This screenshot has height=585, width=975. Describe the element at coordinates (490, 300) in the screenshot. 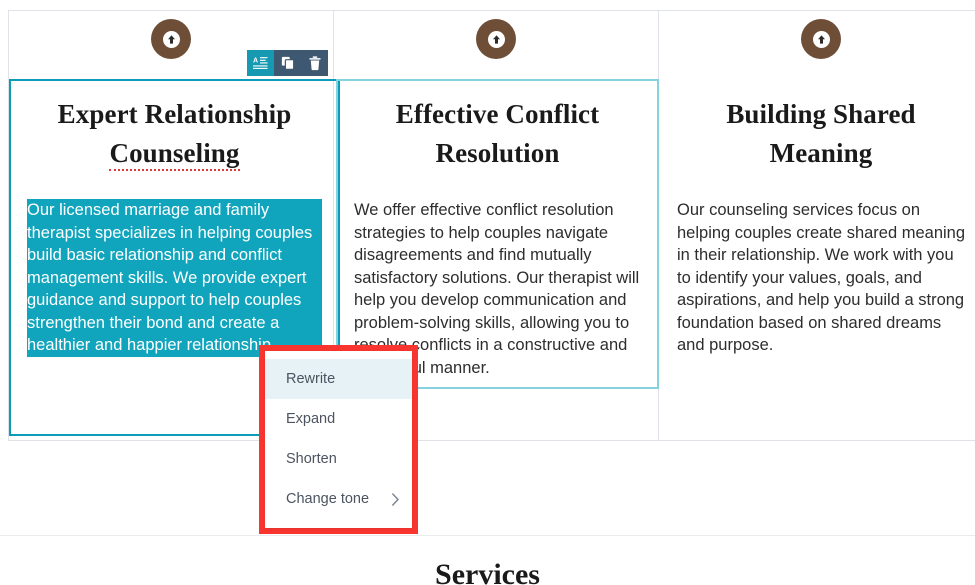

I see `body-line: help you develop communication and` at that location.